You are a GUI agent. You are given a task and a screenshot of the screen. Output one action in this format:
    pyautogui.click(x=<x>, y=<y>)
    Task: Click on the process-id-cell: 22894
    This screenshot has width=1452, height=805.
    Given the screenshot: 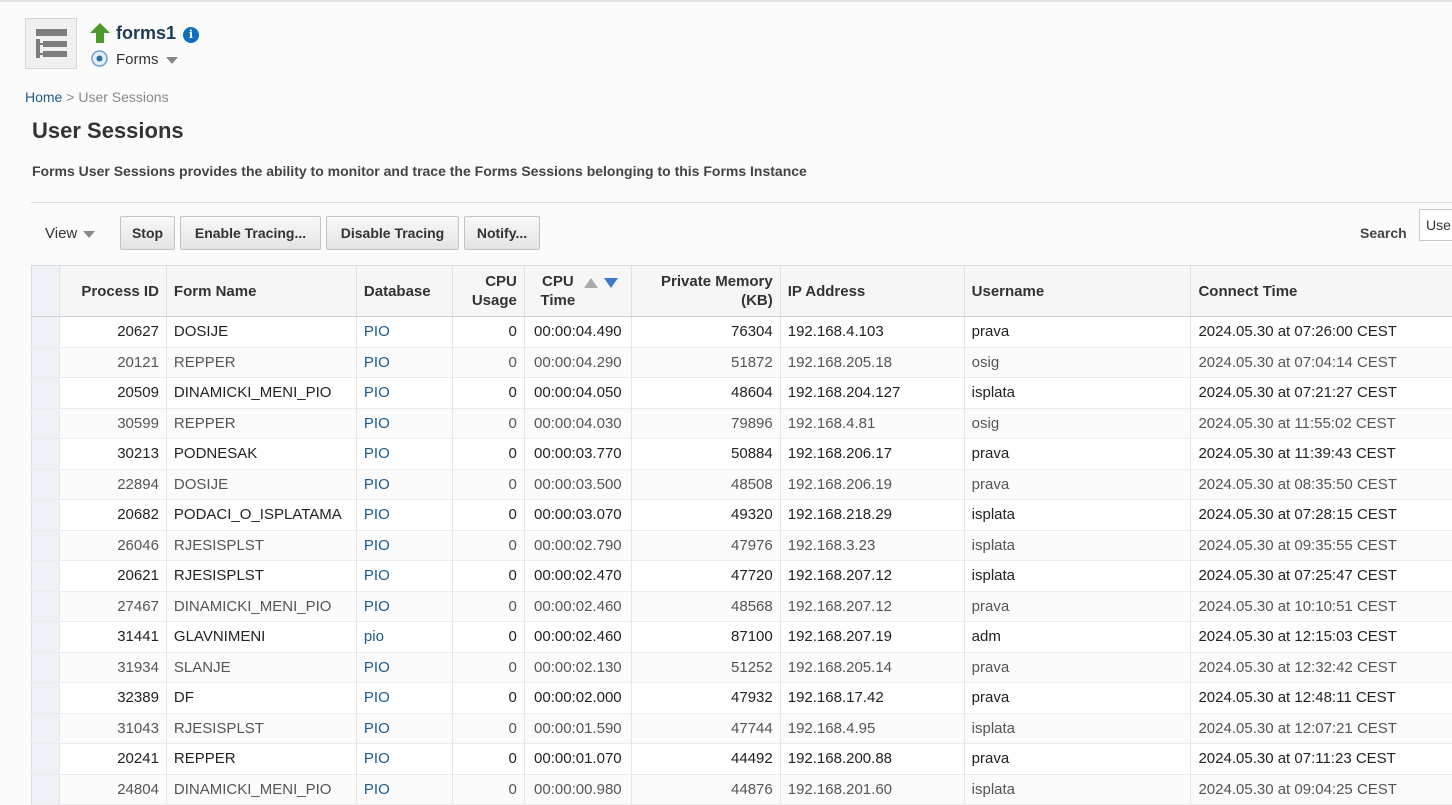 What is the action you would take?
    pyautogui.click(x=112, y=484)
    